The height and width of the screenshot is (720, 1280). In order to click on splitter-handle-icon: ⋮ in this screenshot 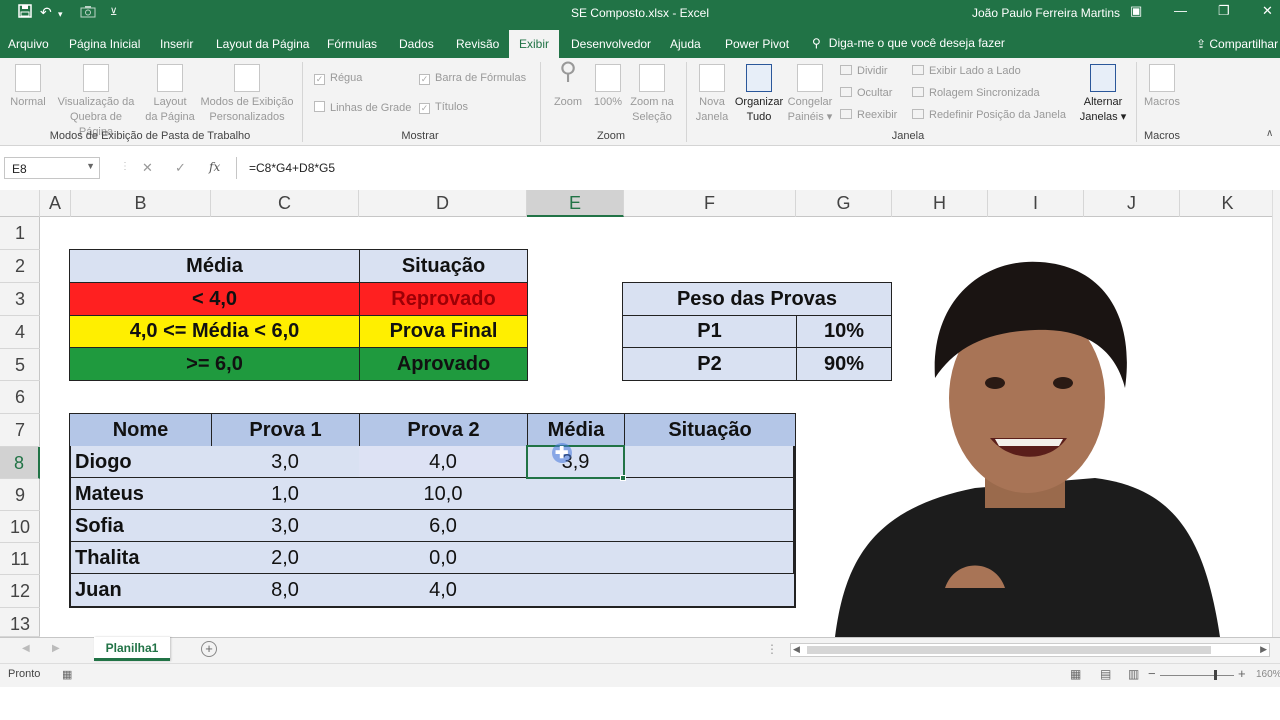, I will do `click(772, 649)`.